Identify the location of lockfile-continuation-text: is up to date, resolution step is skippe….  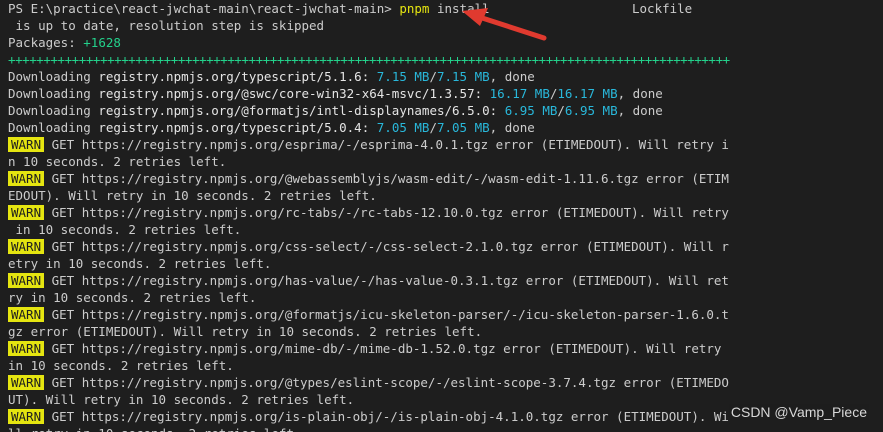
(166, 25).